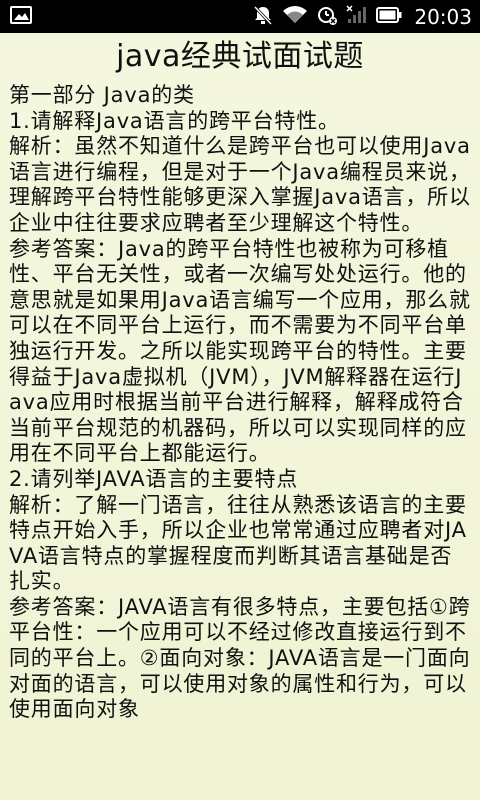 Image resolution: width=480 pixels, height=800 pixels. What do you see at coordinates (154, 478) in the screenshot?
I see `article-paragraph: 2.请列举JAVA语言的主要特点` at bounding box center [154, 478].